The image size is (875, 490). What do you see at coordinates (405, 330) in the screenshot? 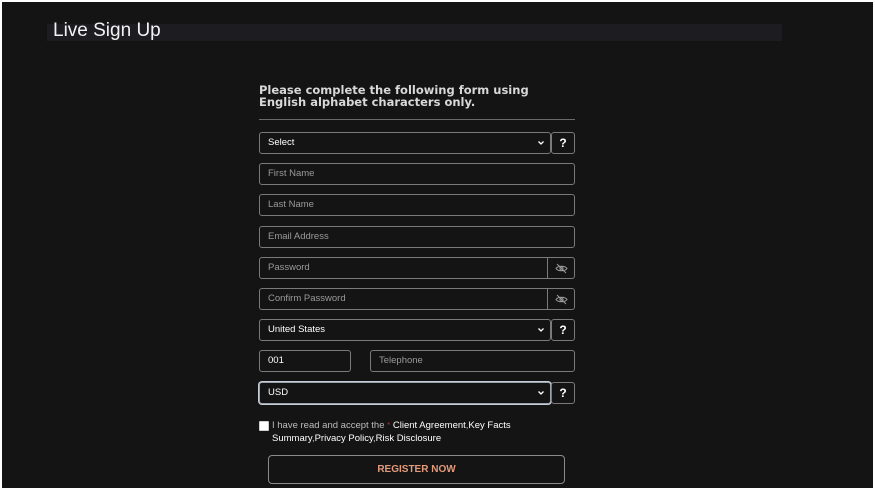
I see `country-select: United States` at bounding box center [405, 330].